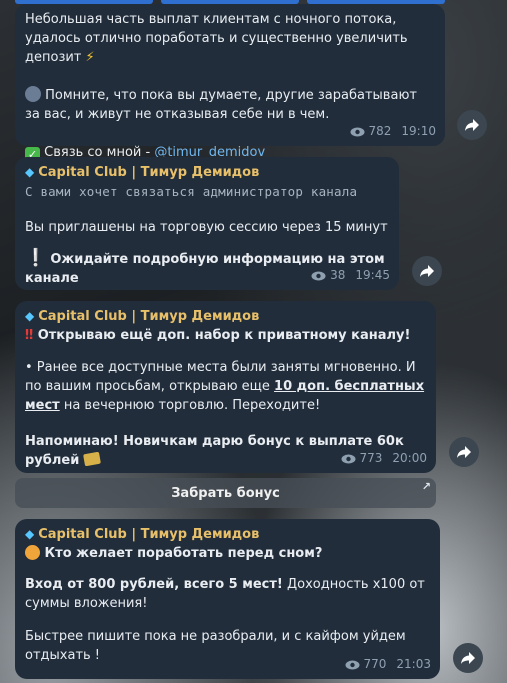  Describe the element at coordinates (384, 458) in the screenshot. I see `message-3-meta: 773 20:00` at that location.